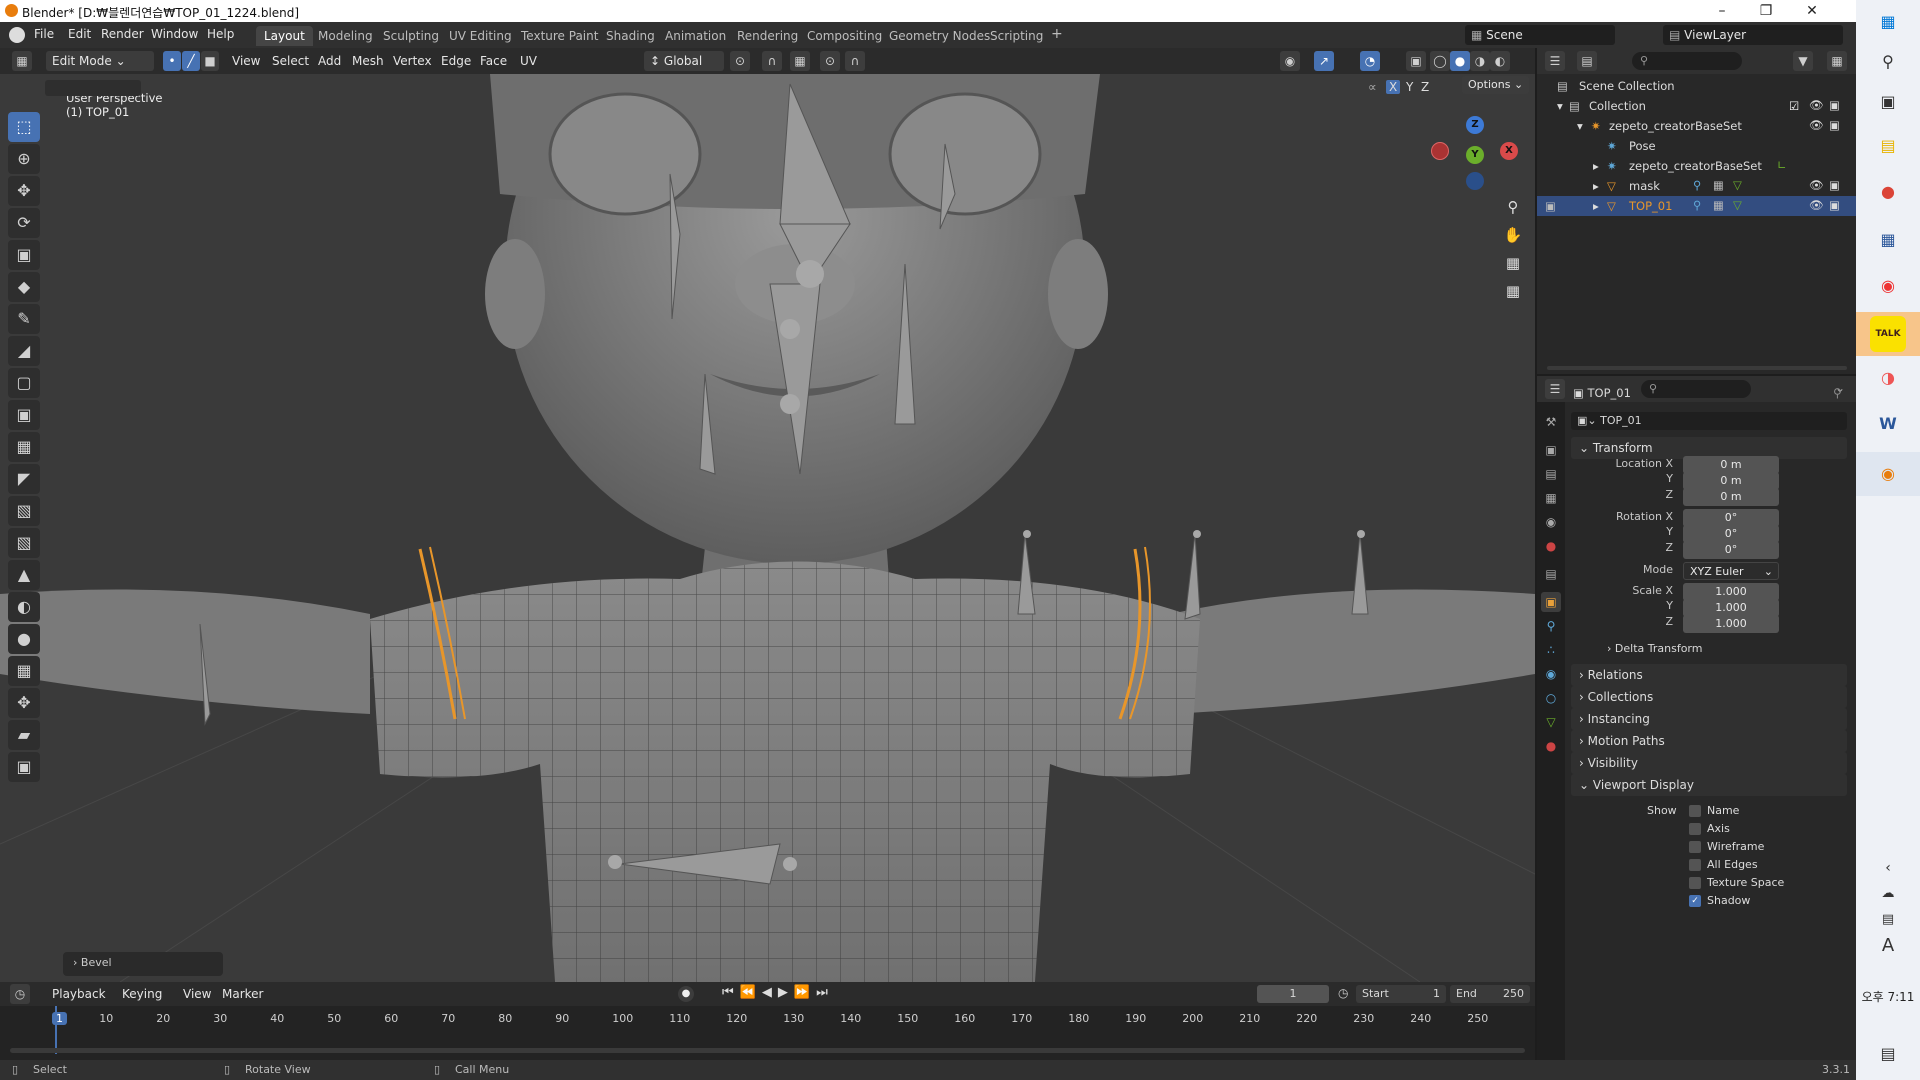  I want to click on grid-view-icon: ▦, so click(1513, 291).